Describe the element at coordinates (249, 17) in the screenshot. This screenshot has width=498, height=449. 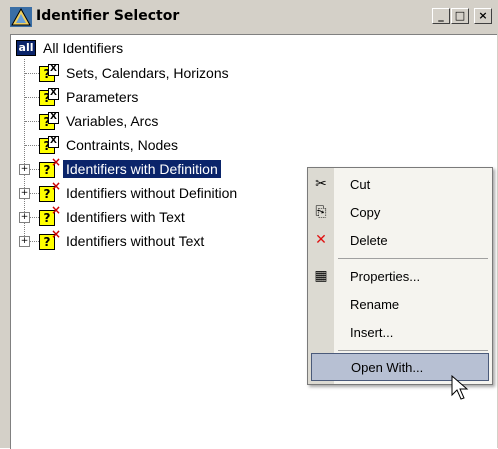
I see `title-bar: Identifier Selector _ □ ×` at that location.